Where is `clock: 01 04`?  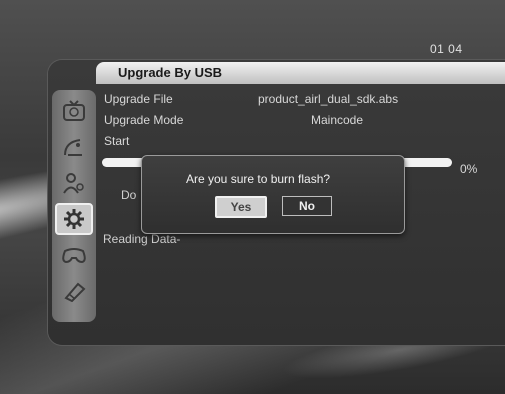
clock: 01 04 is located at coordinates (446, 49).